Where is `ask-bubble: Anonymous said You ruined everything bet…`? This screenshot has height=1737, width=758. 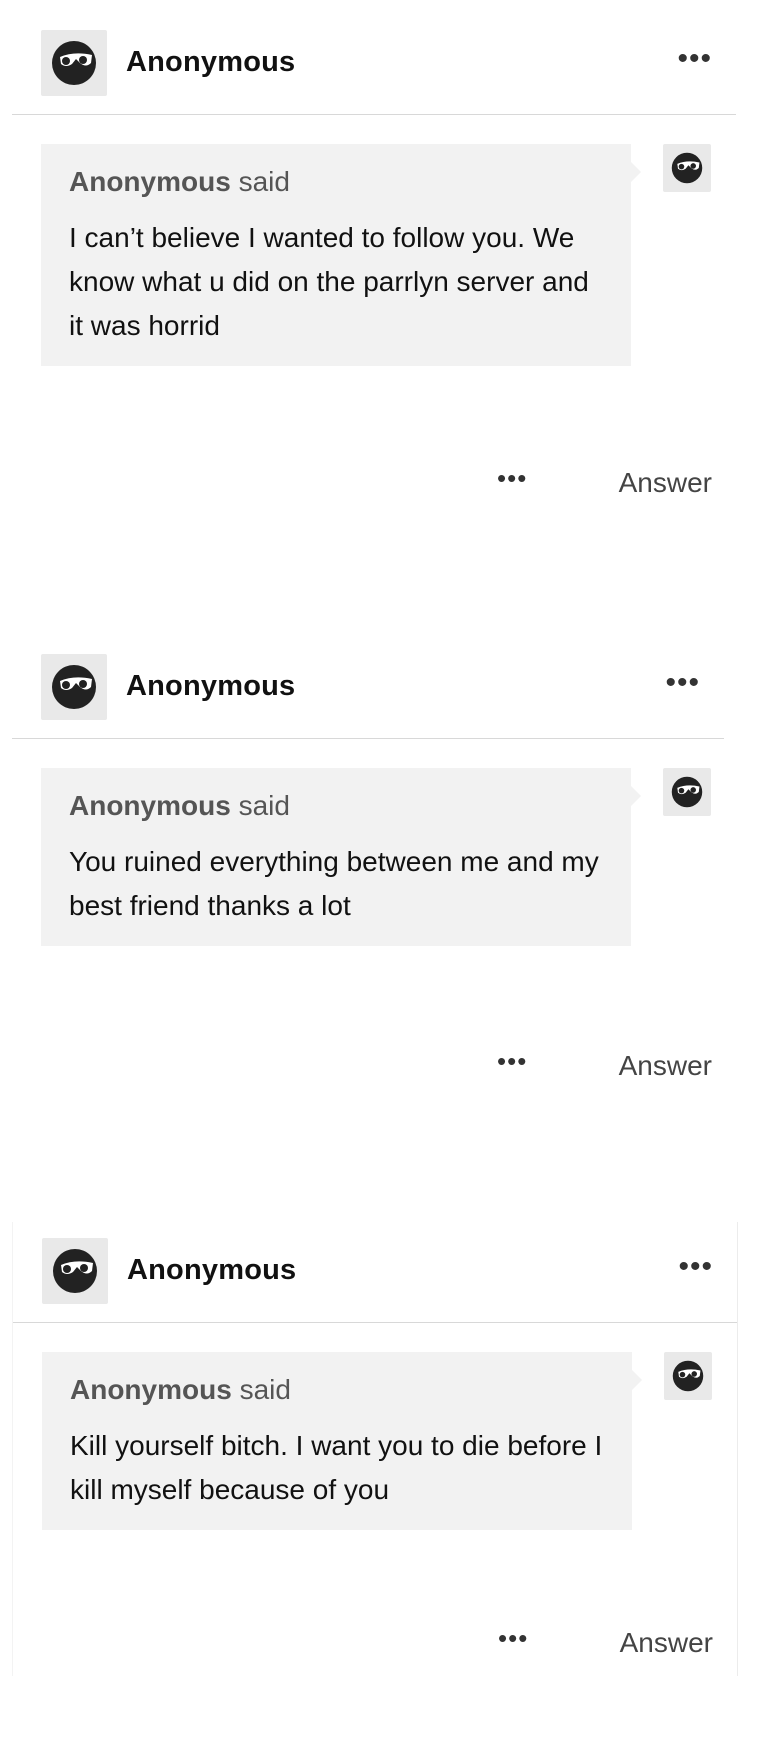 ask-bubble: Anonymous said You ruined everything bet… is located at coordinates (341, 857).